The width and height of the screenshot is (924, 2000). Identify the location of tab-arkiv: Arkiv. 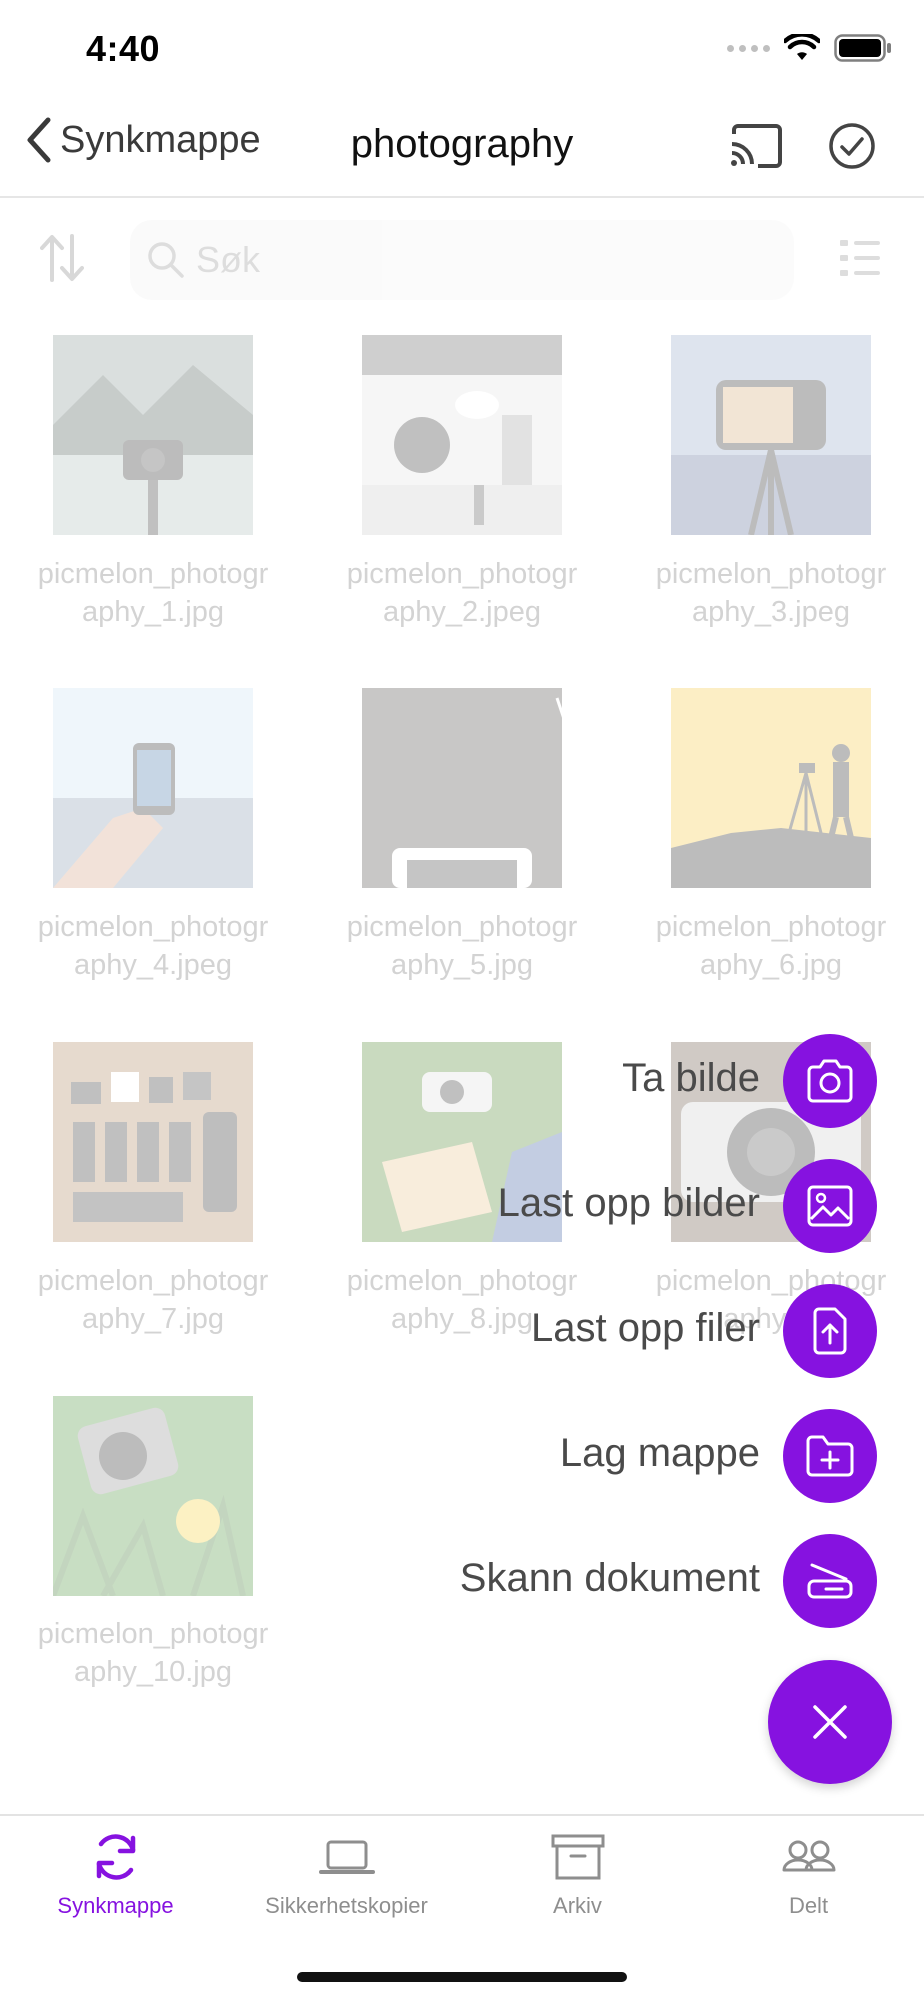
(577, 1874).